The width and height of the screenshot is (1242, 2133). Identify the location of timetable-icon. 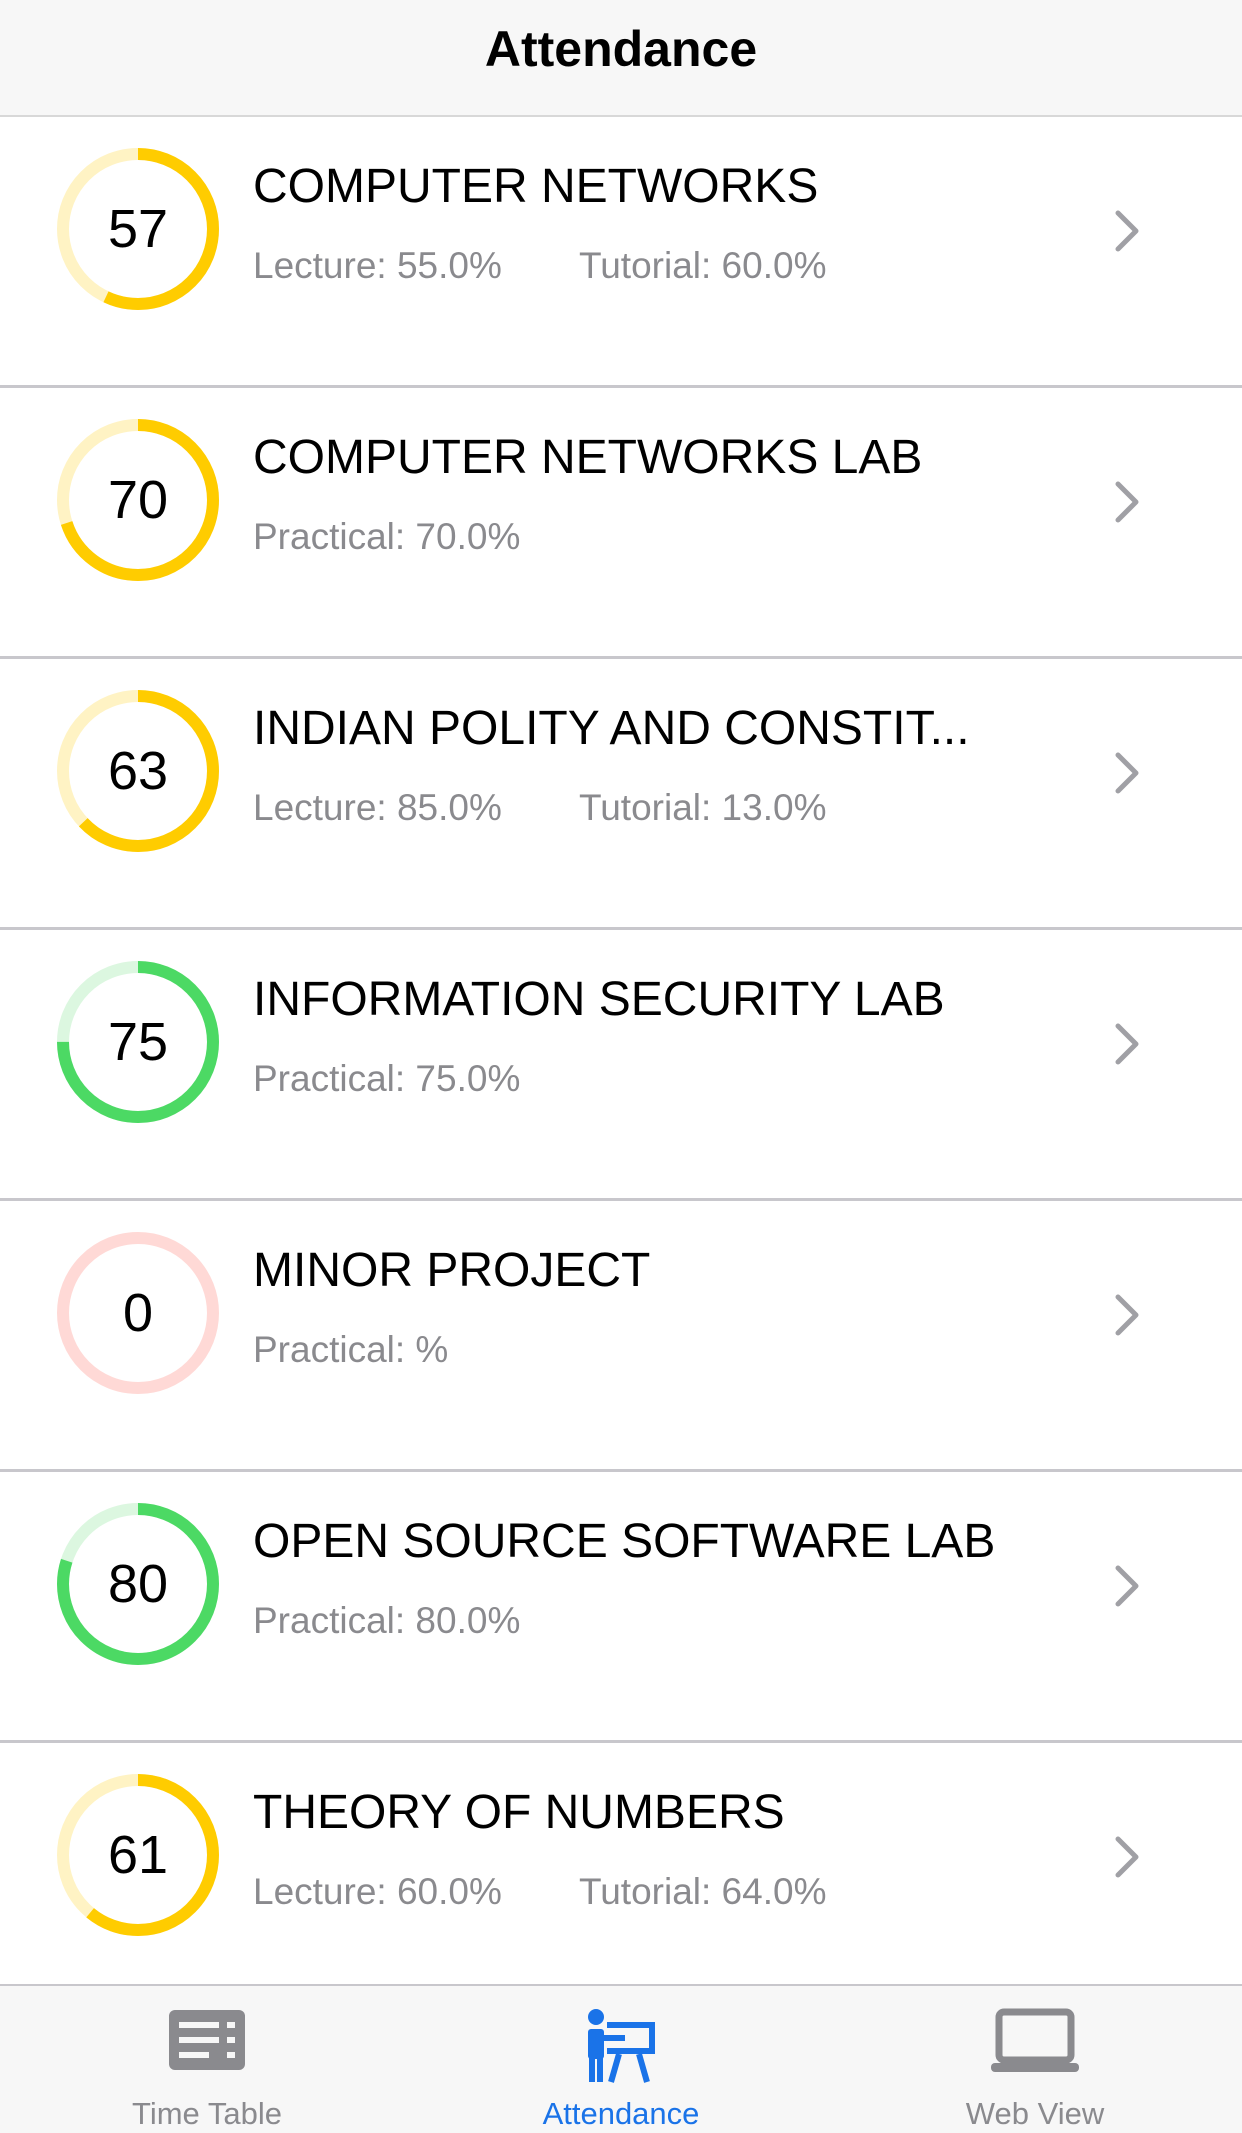
(207, 2042).